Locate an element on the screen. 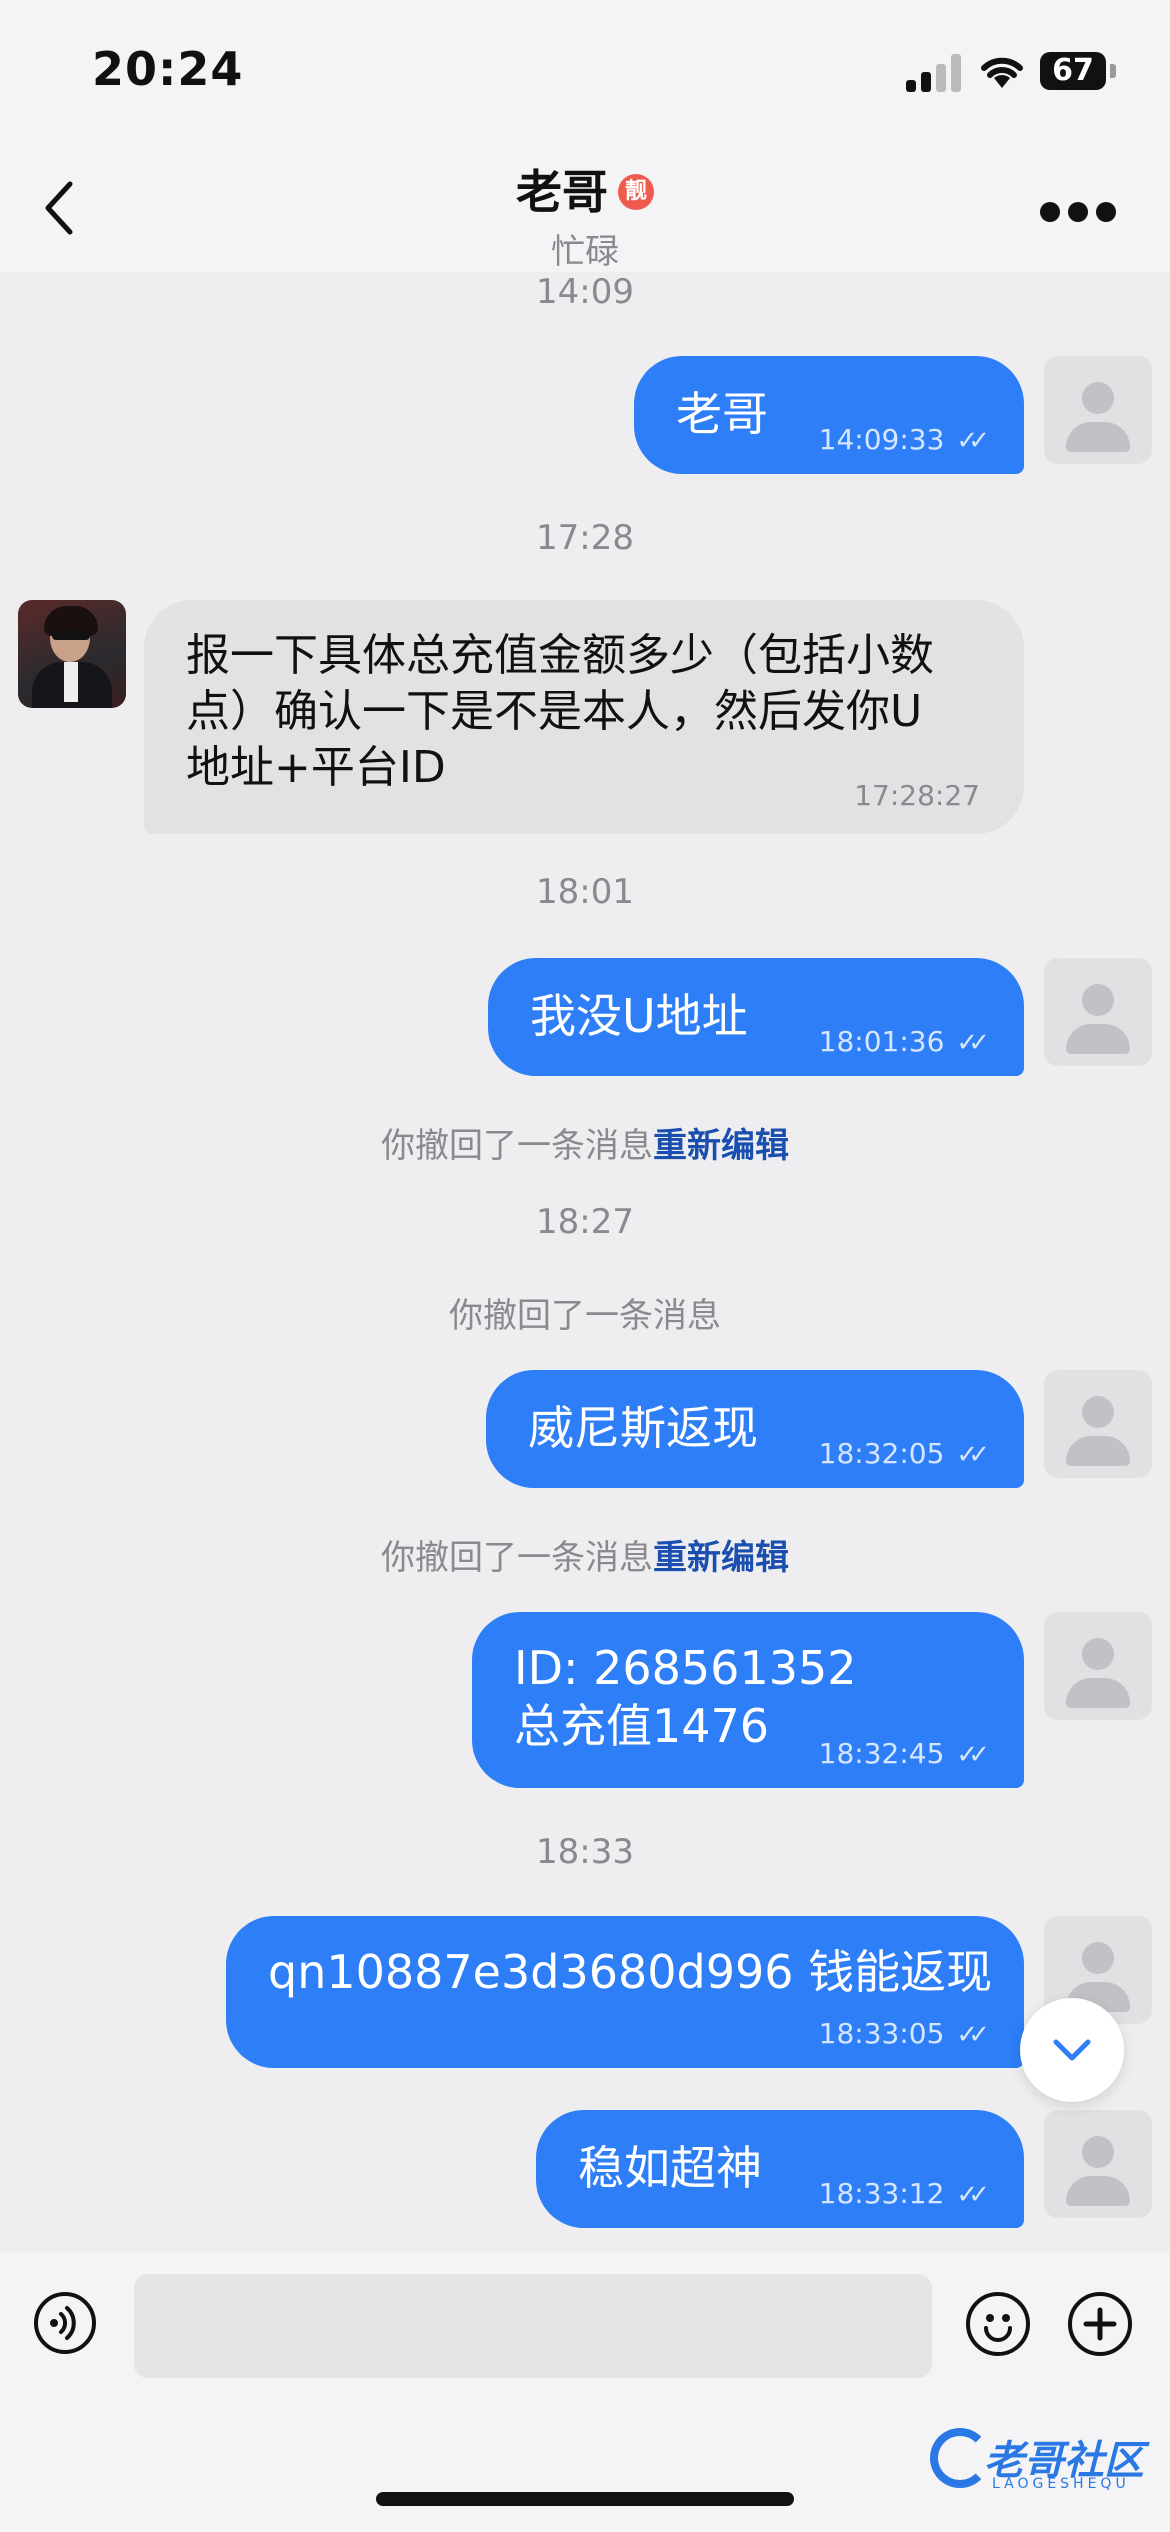 The height and width of the screenshot is (2532, 1170). scroll-to-bottom-button is located at coordinates (1072, 2050).